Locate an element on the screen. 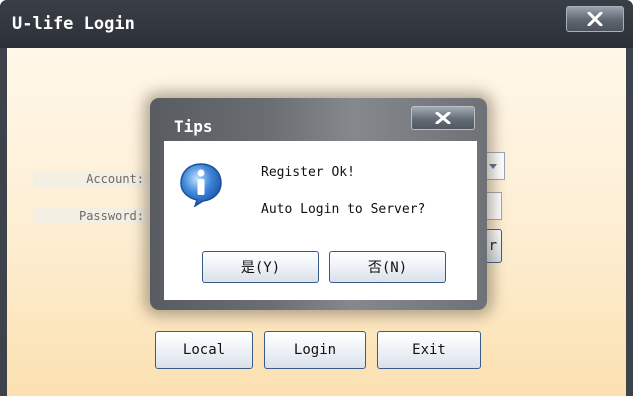 The height and width of the screenshot is (396, 633). login-button: Login is located at coordinates (315, 350).